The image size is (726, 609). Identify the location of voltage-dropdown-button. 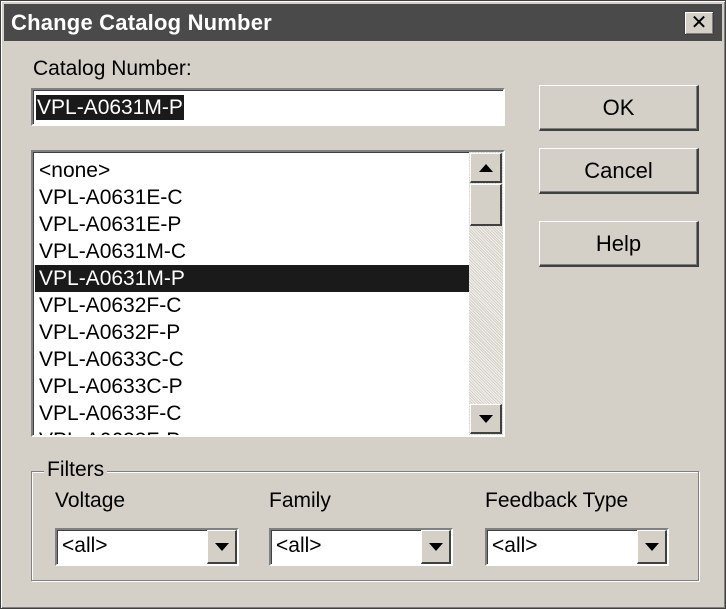
(222, 547).